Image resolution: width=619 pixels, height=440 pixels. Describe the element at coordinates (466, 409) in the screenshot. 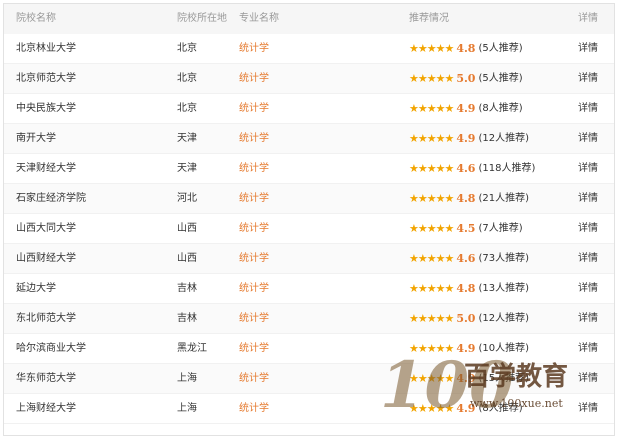

I see `recommendation: ★★★★★ 4.9 (8人推荐)` at that location.